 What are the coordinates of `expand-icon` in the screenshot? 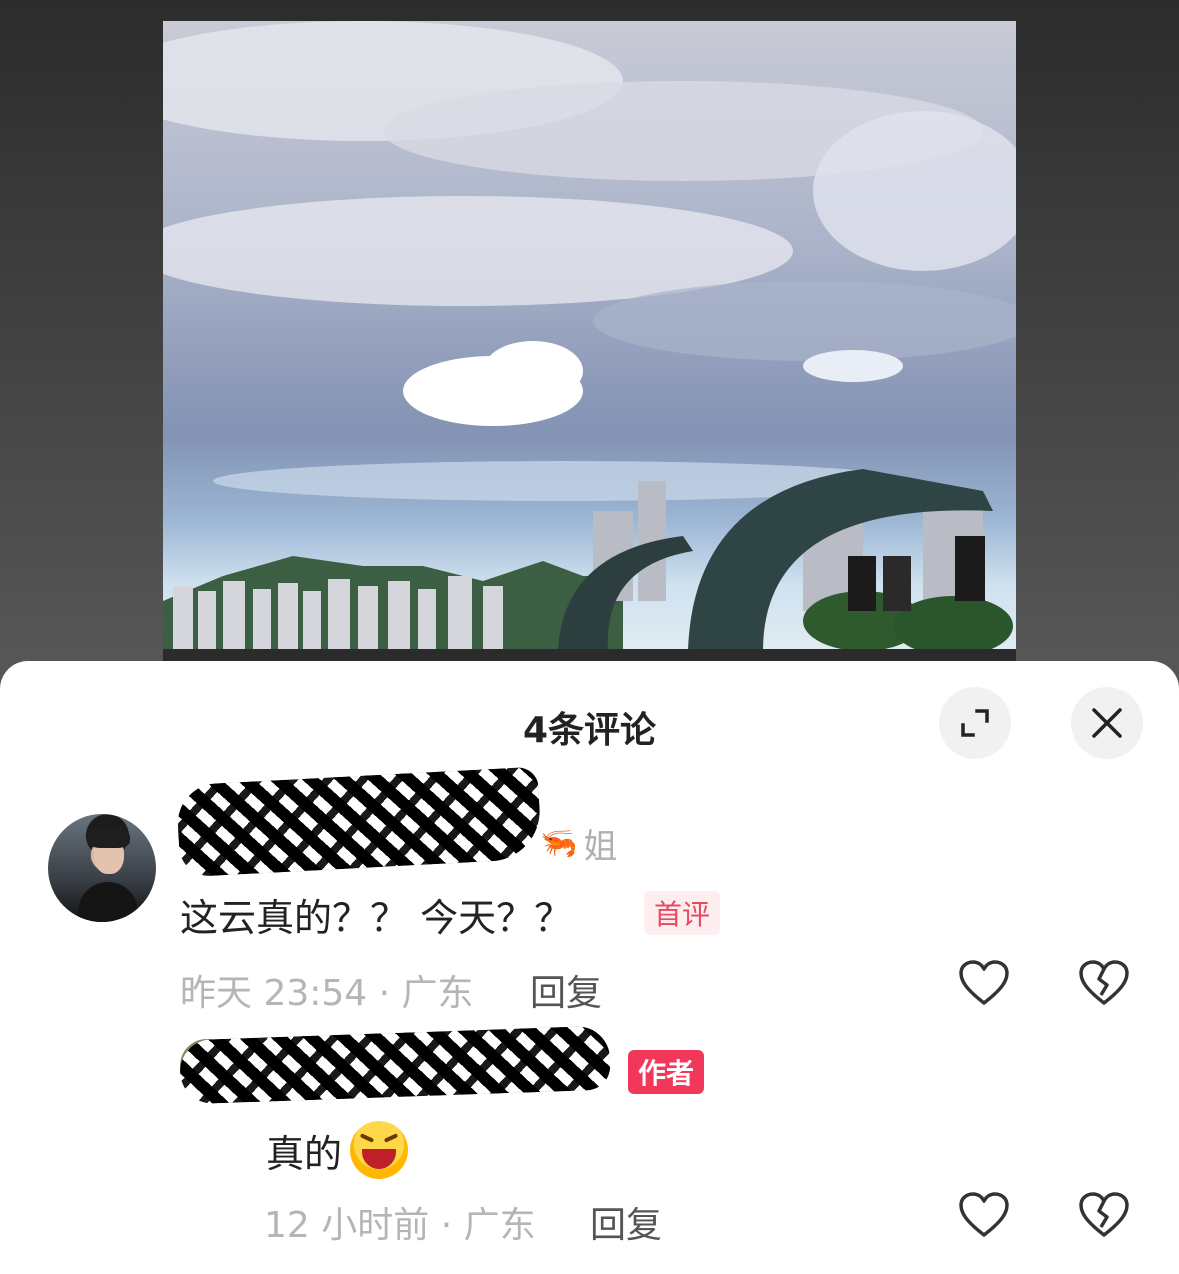 It's located at (975, 723).